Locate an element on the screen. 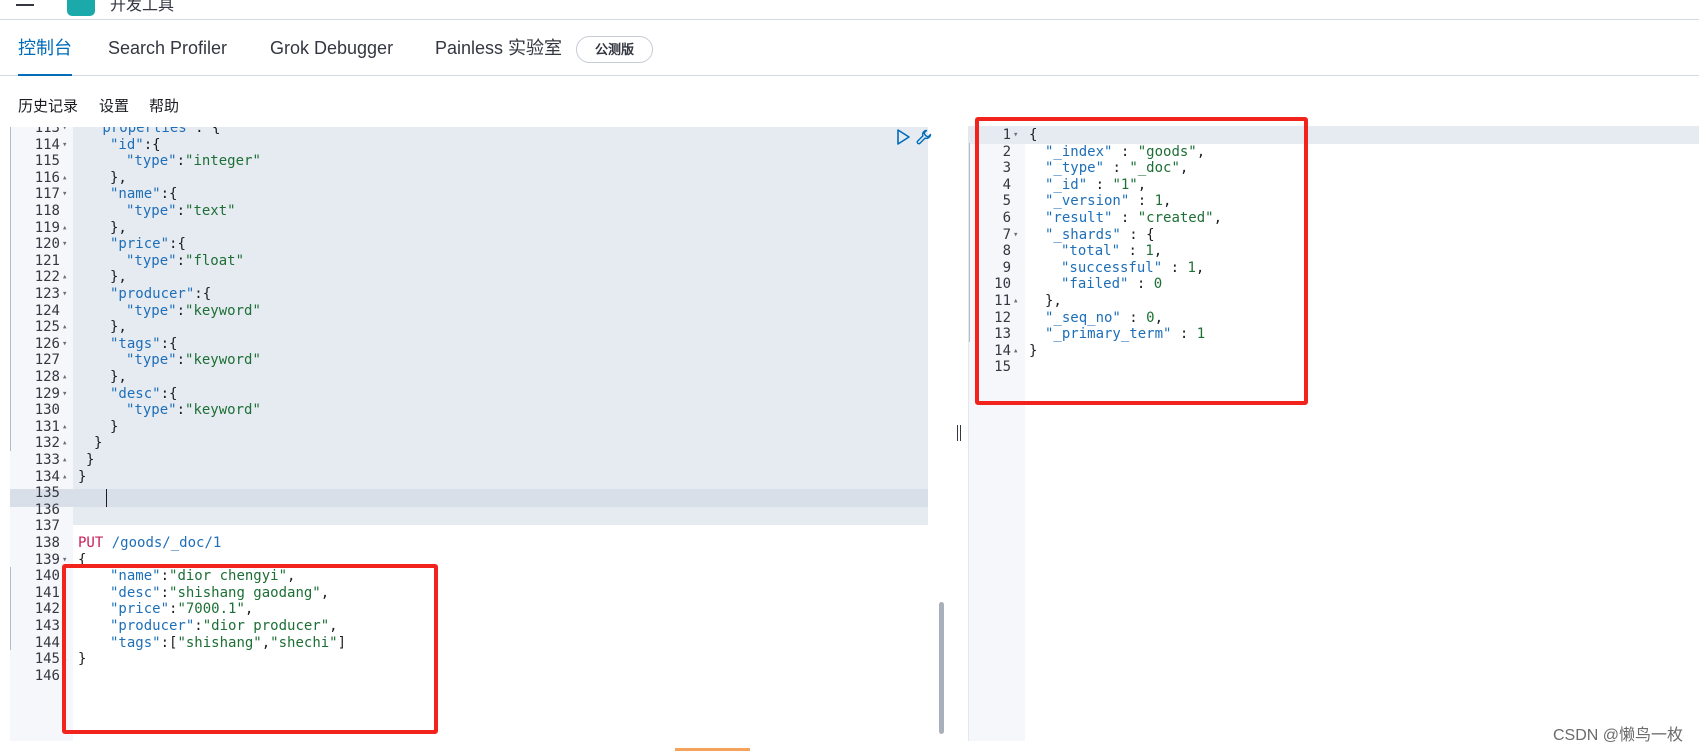 The height and width of the screenshot is (751, 1699). code-line: 141 "desc":"shishang gaodang", is located at coordinates (469, 592).